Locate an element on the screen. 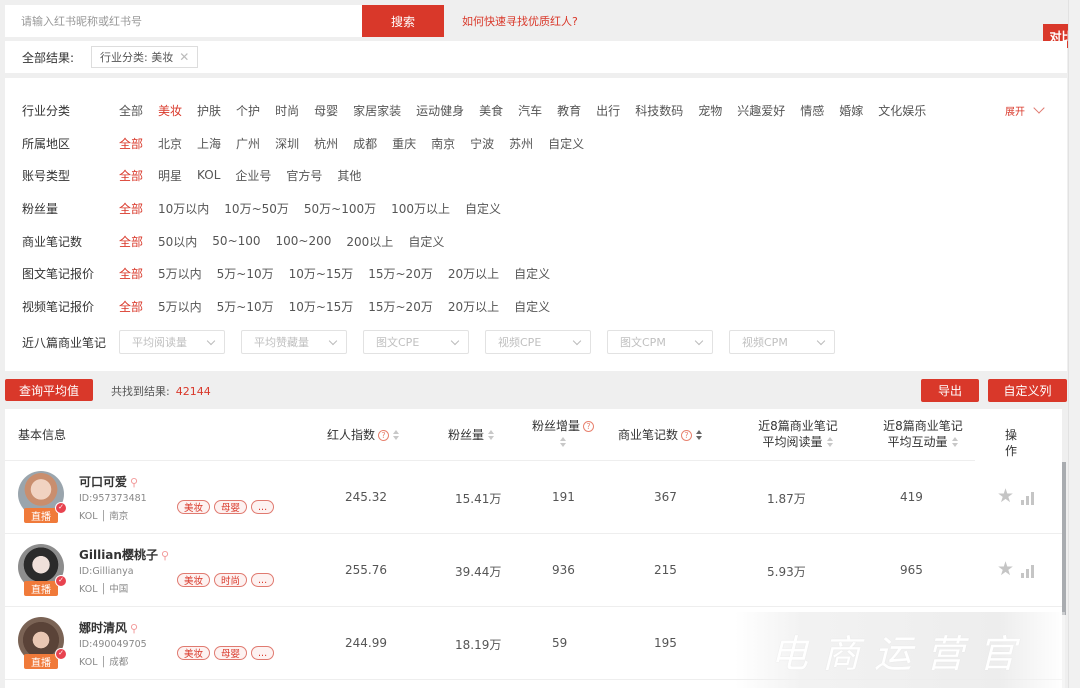 This screenshot has width=1080, height=688. filter-option: 10万以内 is located at coordinates (183, 208).